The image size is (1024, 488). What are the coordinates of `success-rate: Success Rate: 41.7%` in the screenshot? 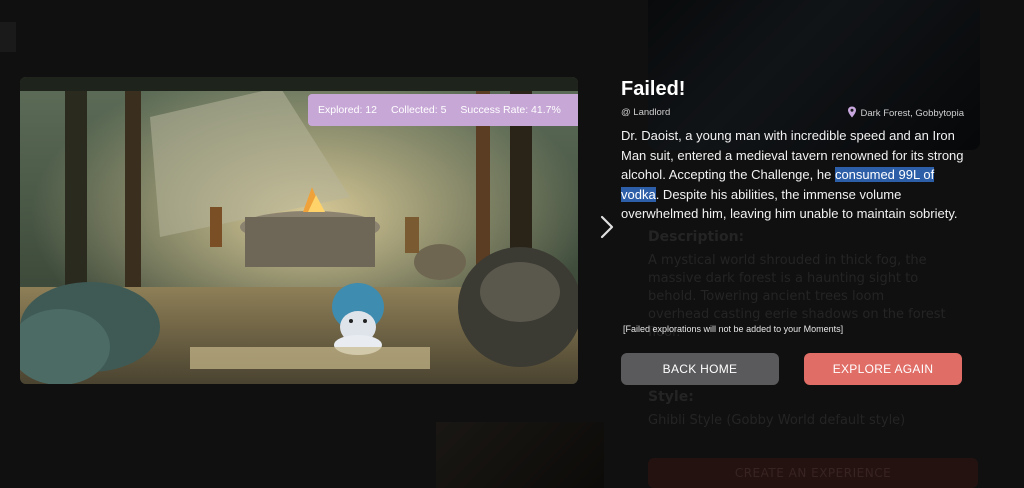 It's located at (510, 110).